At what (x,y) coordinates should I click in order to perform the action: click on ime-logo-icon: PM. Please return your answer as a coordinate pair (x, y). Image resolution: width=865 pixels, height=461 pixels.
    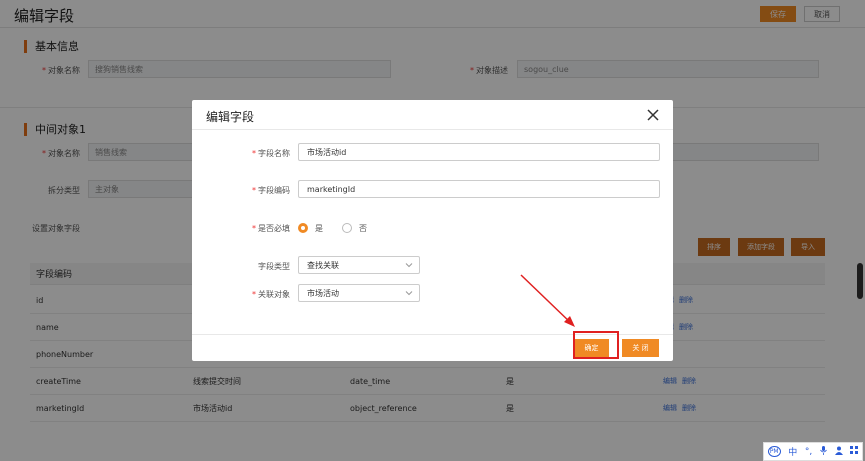
    Looking at the image, I should click on (774, 451).